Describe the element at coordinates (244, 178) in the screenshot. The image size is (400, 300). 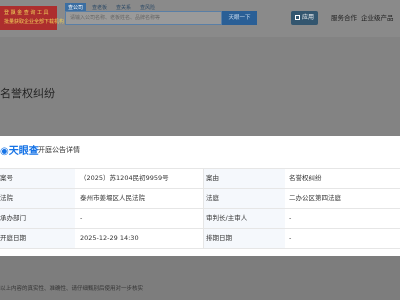
I see `label-cause: 案由` at that location.